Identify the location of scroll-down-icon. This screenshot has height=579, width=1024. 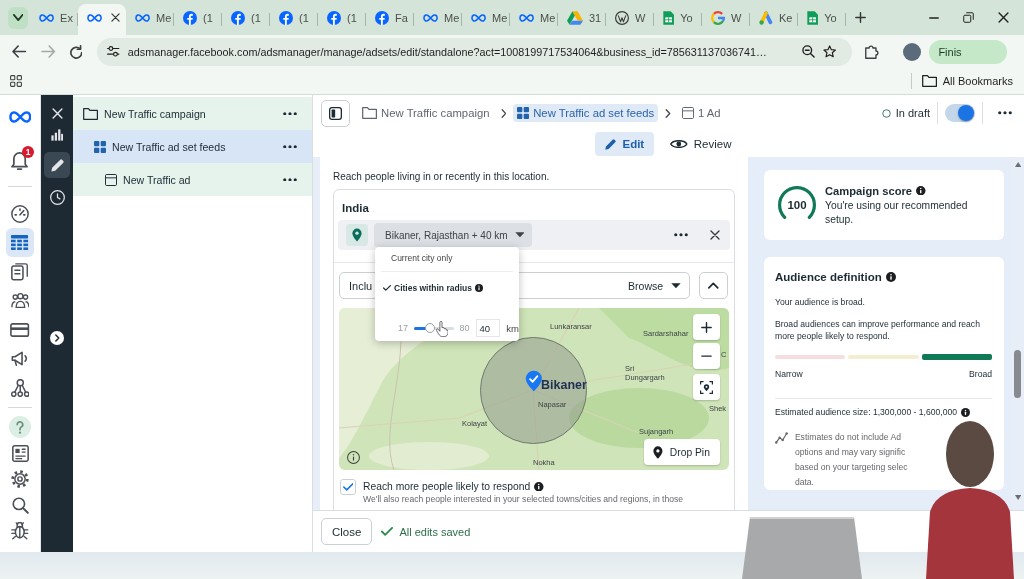
(1017, 497).